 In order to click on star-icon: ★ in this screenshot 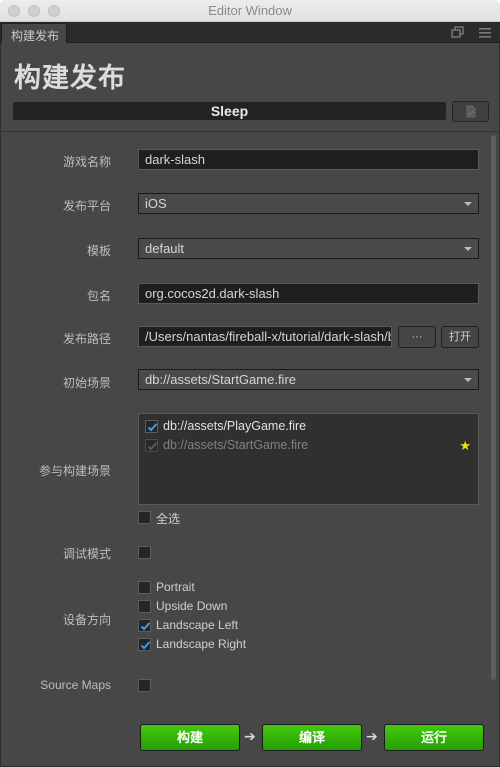, I will do `click(465, 445)`.